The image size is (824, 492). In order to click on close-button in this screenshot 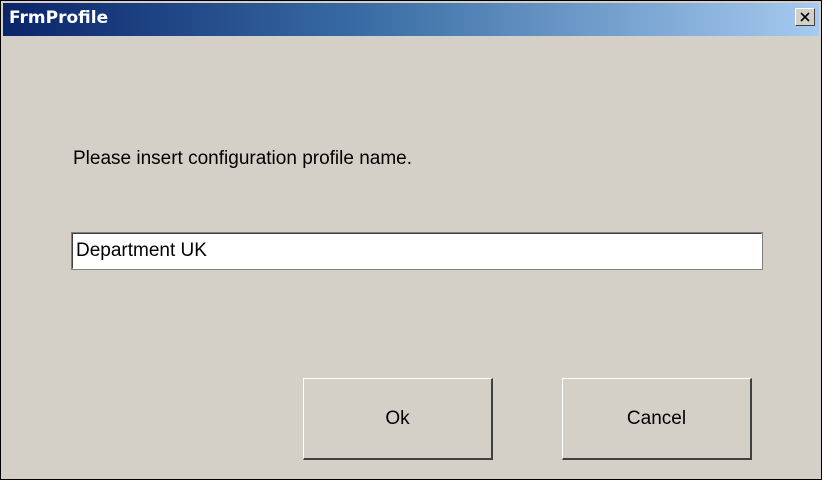, I will do `click(805, 17)`.